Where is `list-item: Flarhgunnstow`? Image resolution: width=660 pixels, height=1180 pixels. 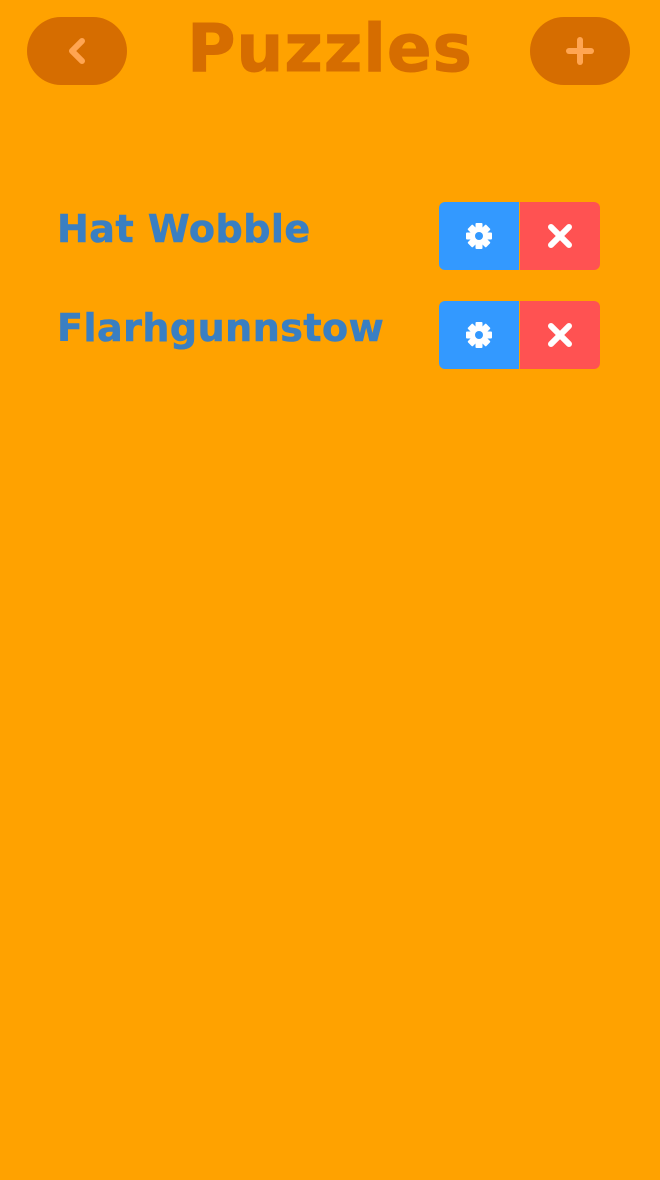 list-item: Flarhgunnstow is located at coordinates (330, 335).